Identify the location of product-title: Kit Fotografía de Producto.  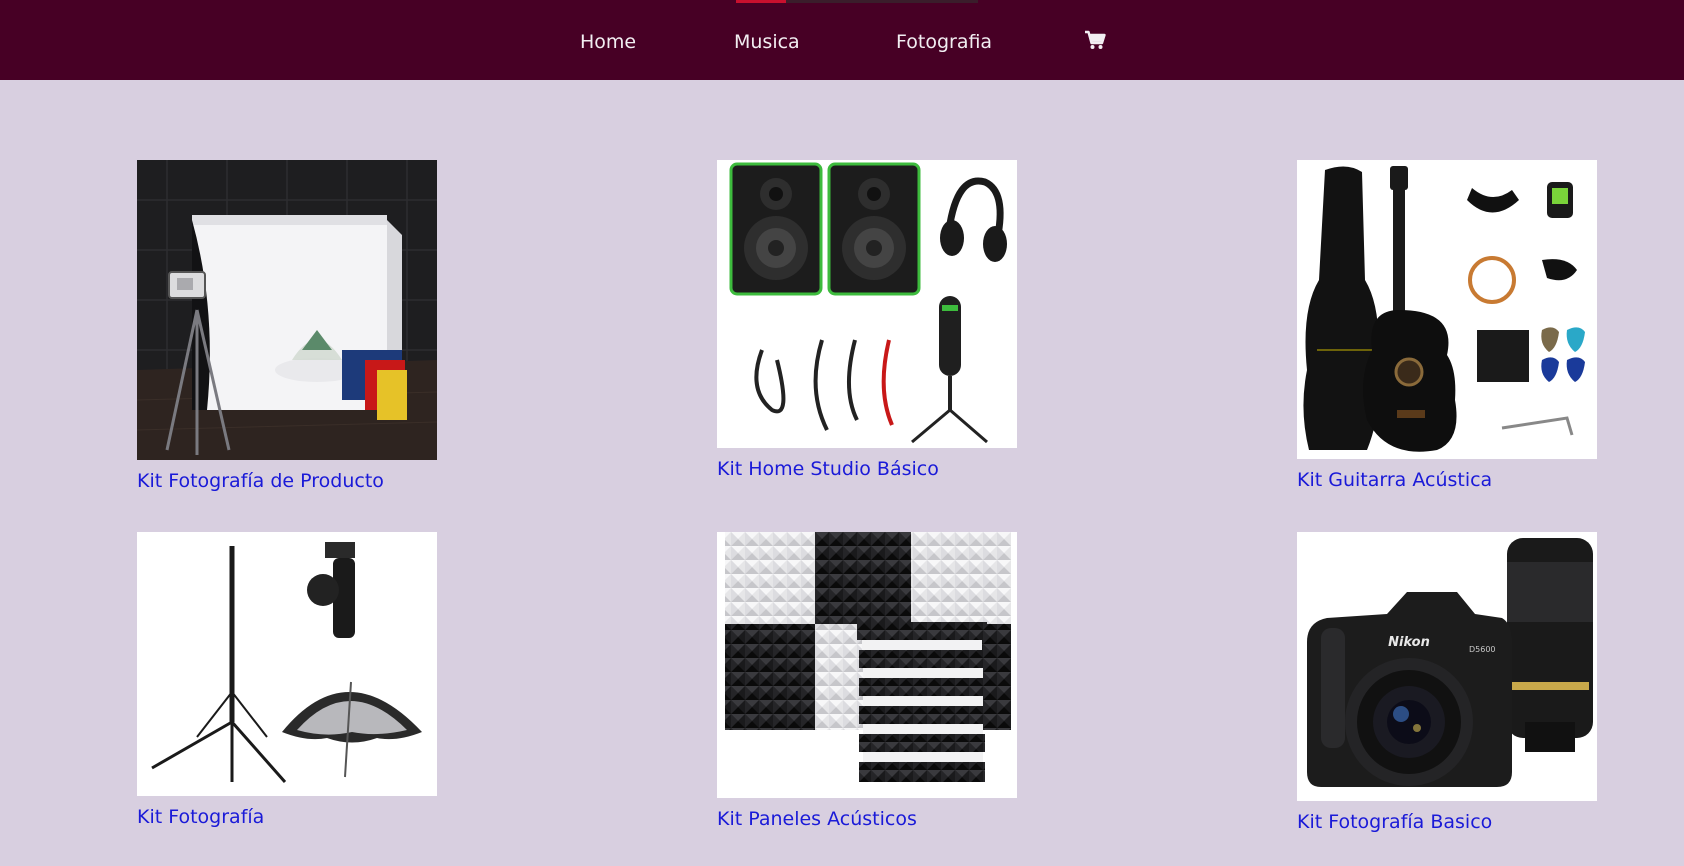
(287, 481).